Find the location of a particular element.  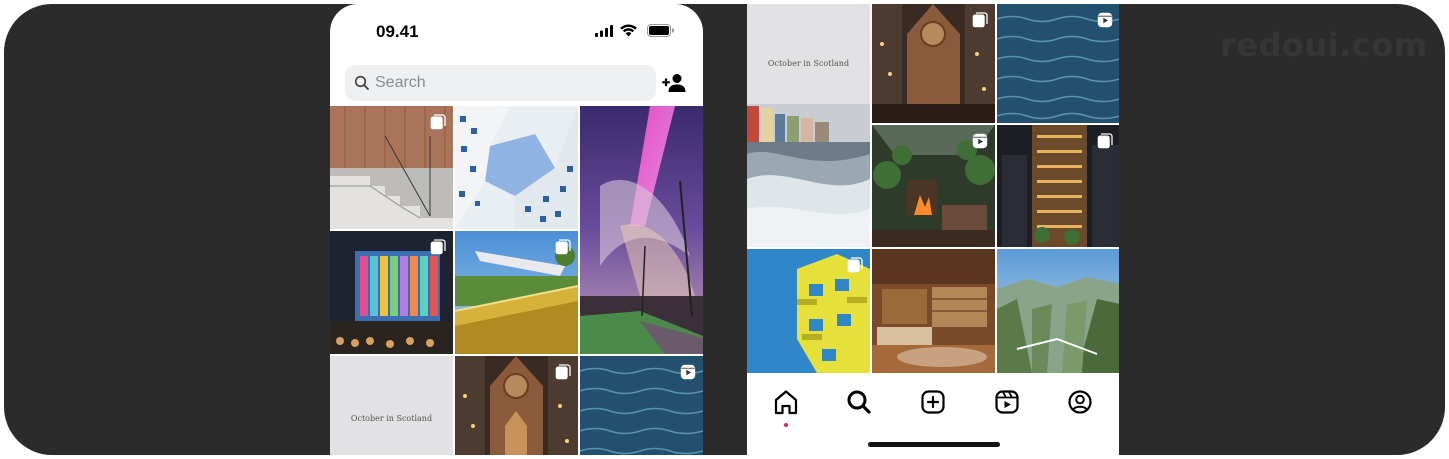

cellular-signal-icon is located at coordinates (604, 31).